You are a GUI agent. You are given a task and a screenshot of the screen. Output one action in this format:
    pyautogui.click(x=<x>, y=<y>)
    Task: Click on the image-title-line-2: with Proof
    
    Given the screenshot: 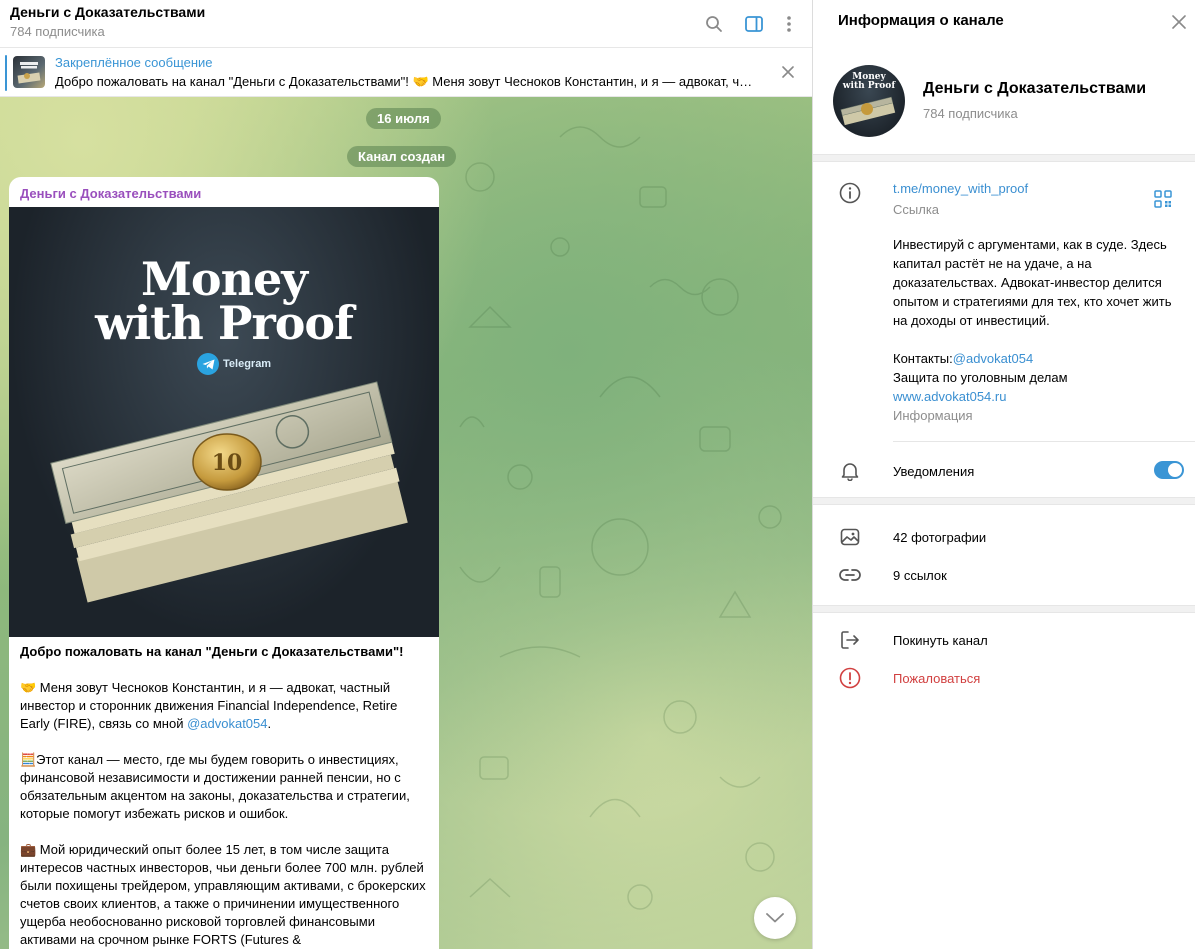 What is the action you would take?
    pyautogui.click(x=224, y=323)
    